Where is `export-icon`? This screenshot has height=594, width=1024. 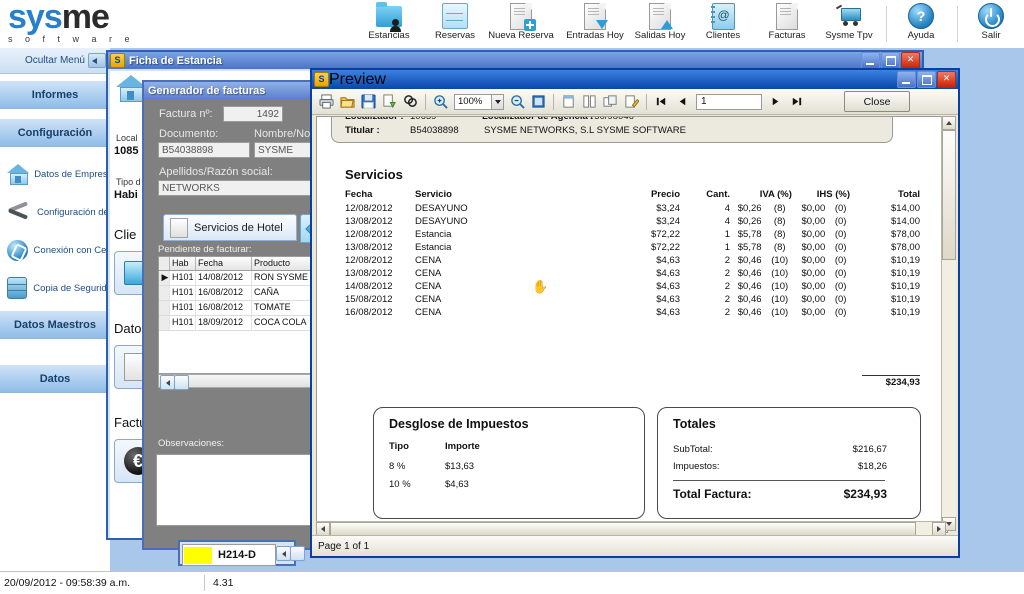
export-icon is located at coordinates (389, 101).